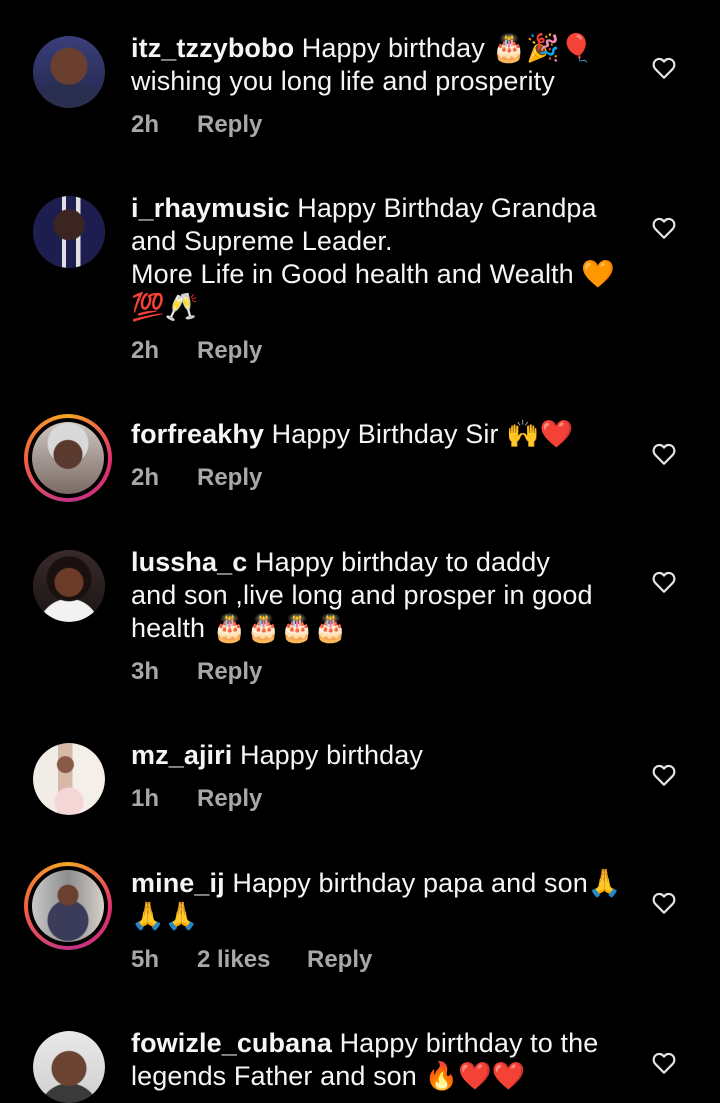 This screenshot has width=720, height=1103. I want to click on comment-username: mz_ajiri, so click(181, 755).